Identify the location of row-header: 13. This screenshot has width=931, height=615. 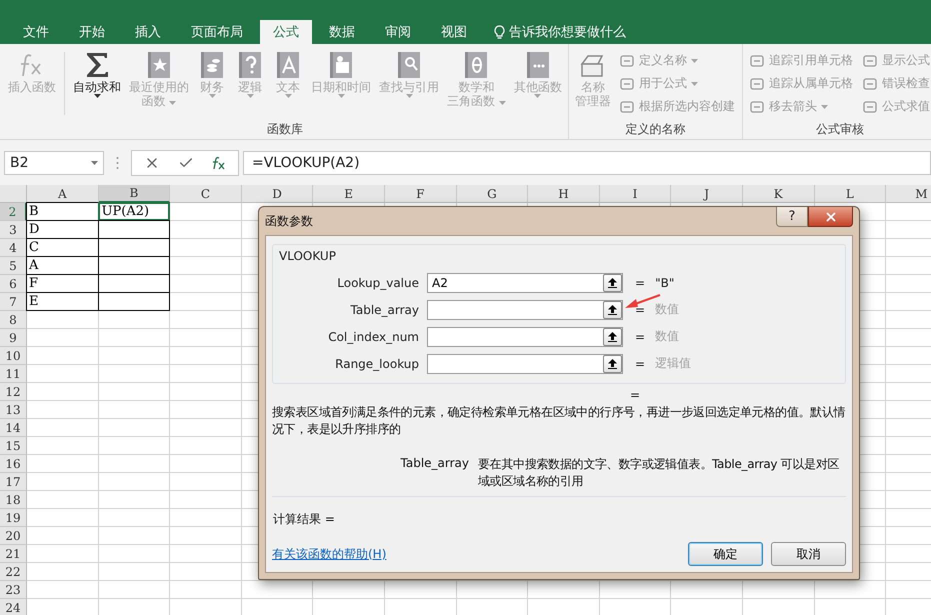
(13, 410).